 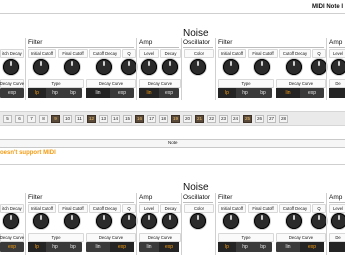 I want to click on step-13: 13, so click(x=103, y=118).